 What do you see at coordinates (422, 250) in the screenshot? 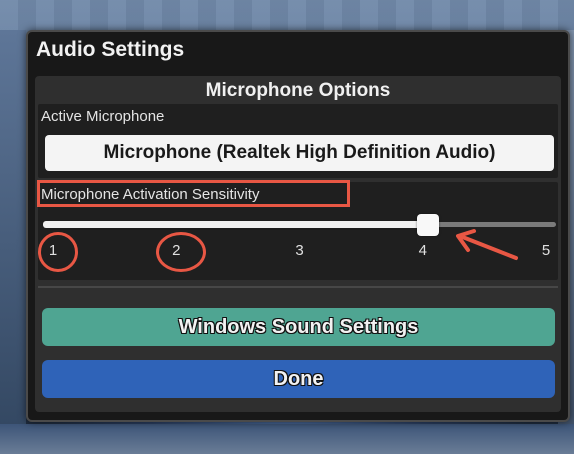
I see `tick-label-4: 4` at bounding box center [422, 250].